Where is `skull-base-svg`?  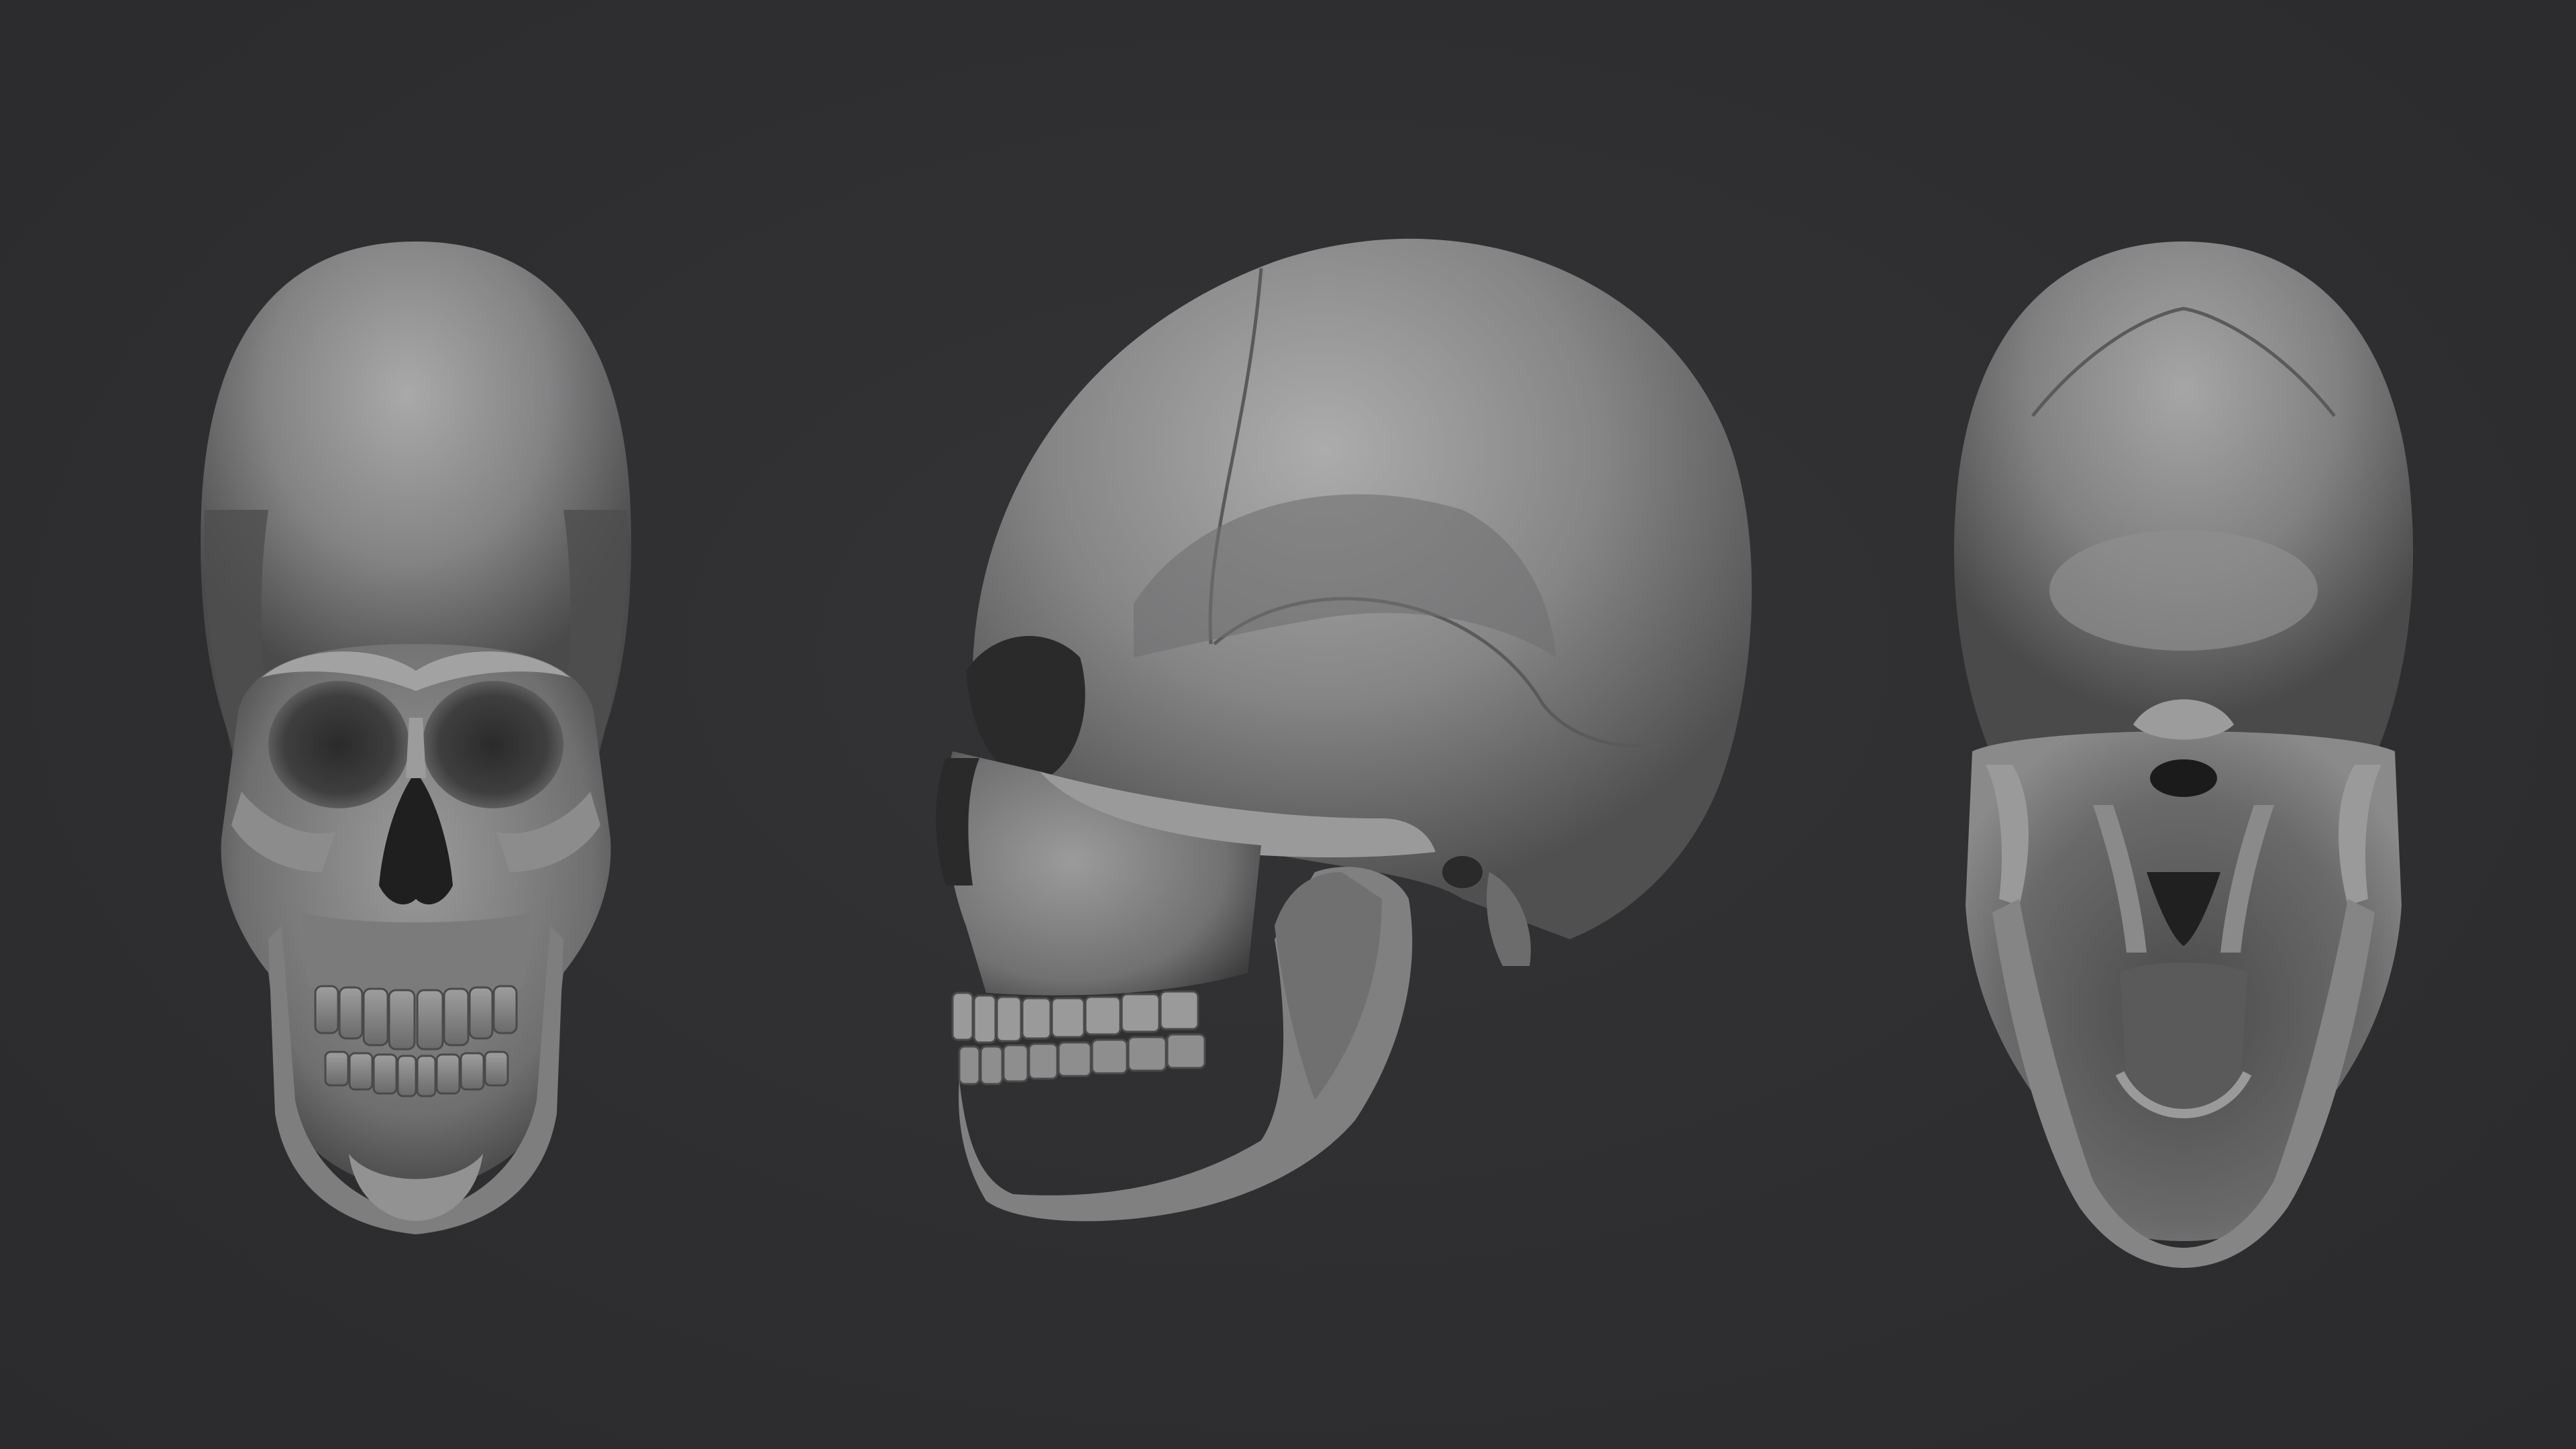 skull-base-svg is located at coordinates (2183, 754).